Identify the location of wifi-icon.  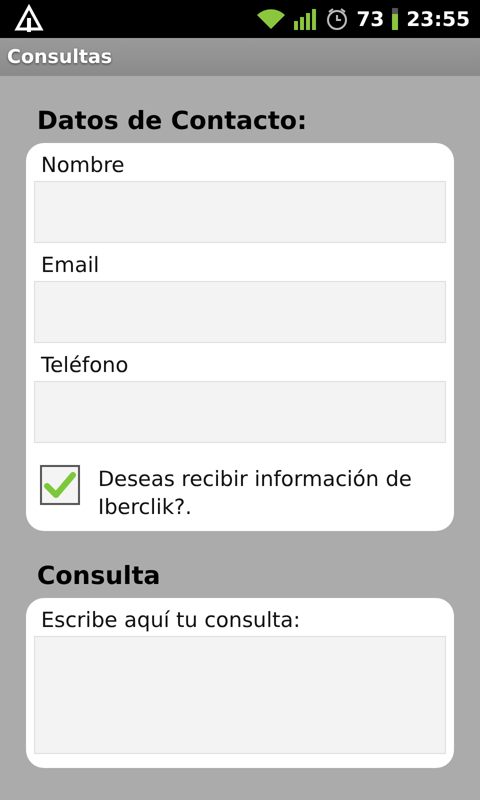
(271, 19).